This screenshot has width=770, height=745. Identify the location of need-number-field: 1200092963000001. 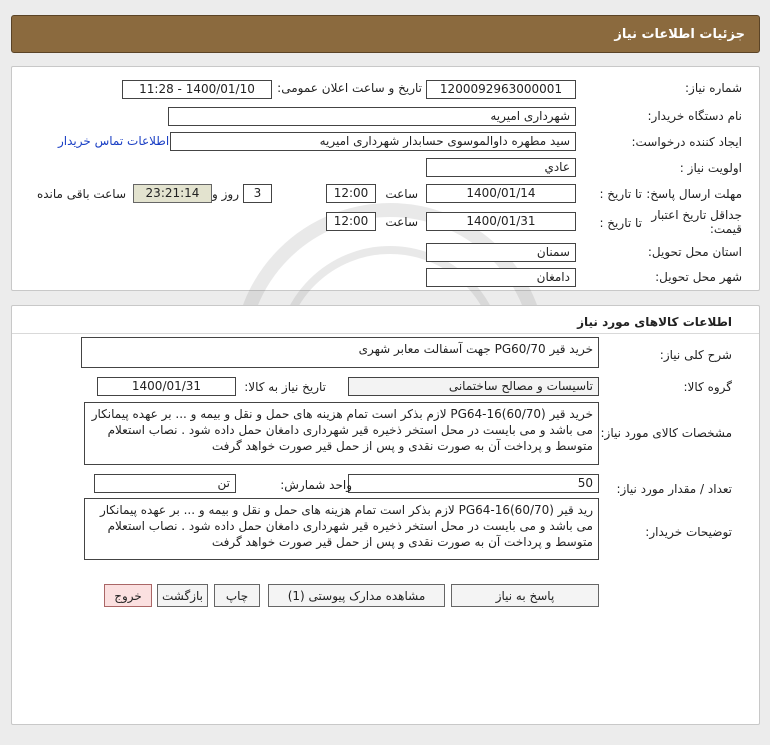
(501, 89).